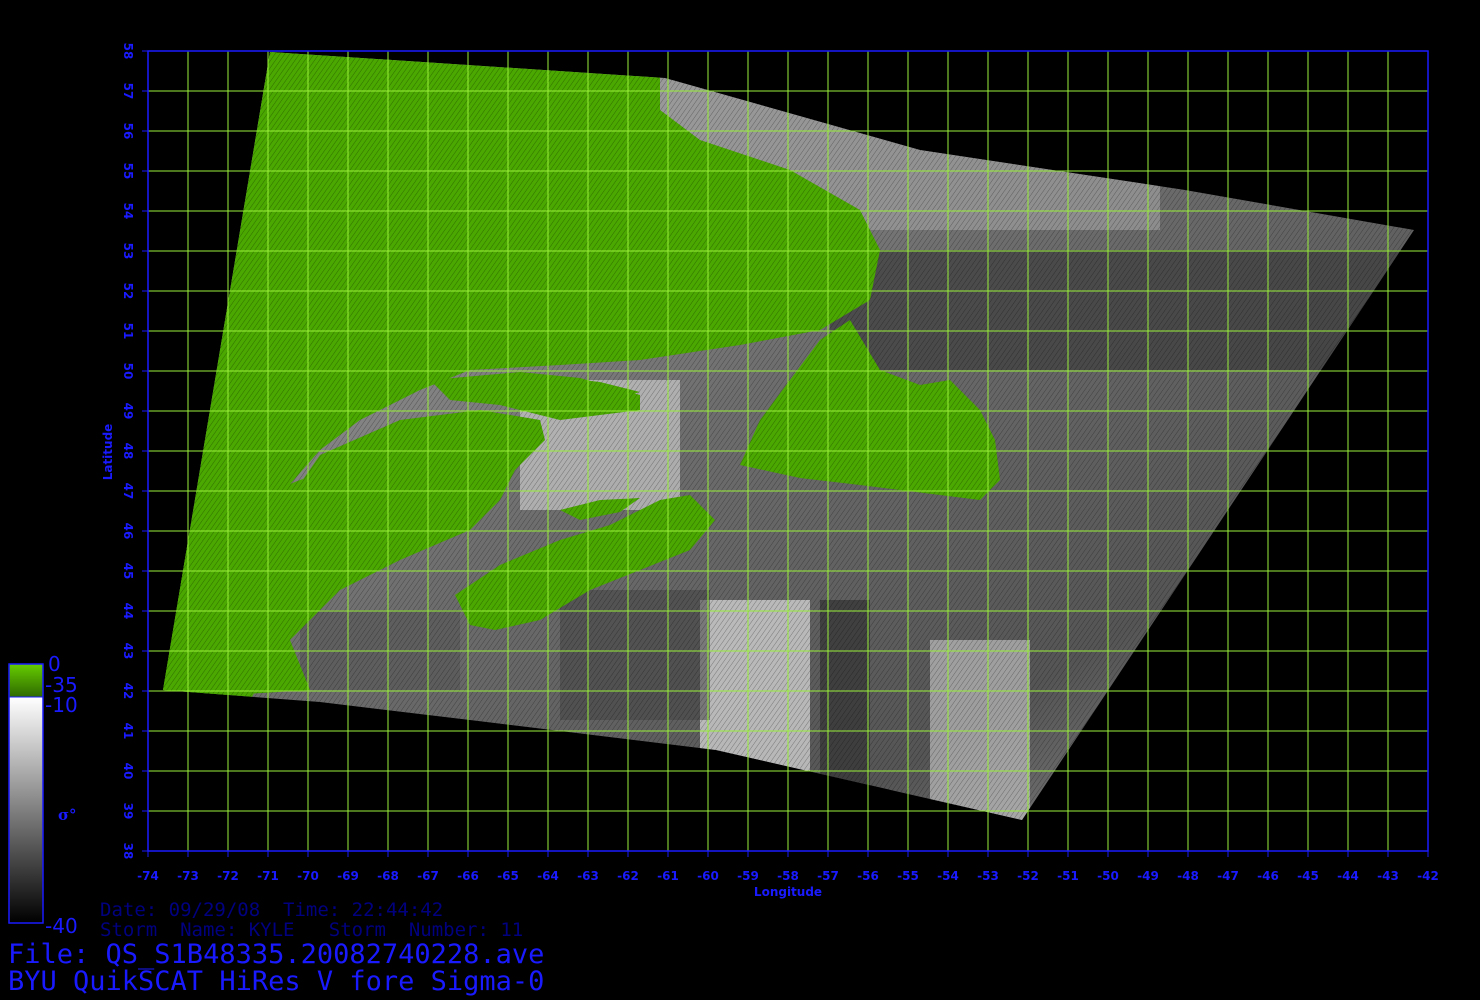  What do you see at coordinates (128, 451) in the screenshot?
I see `y-tick-label: 48` at bounding box center [128, 451].